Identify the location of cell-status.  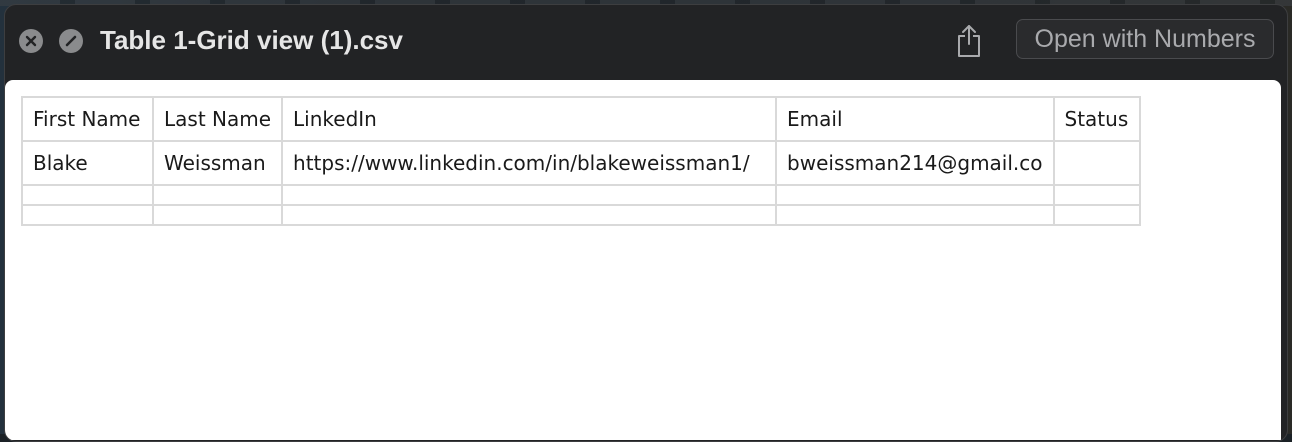
(1096, 163).